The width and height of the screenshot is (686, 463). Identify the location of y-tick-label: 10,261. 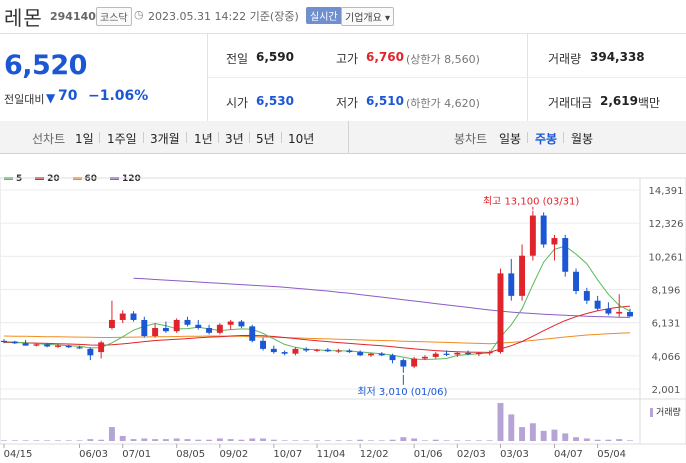
(666, 257).